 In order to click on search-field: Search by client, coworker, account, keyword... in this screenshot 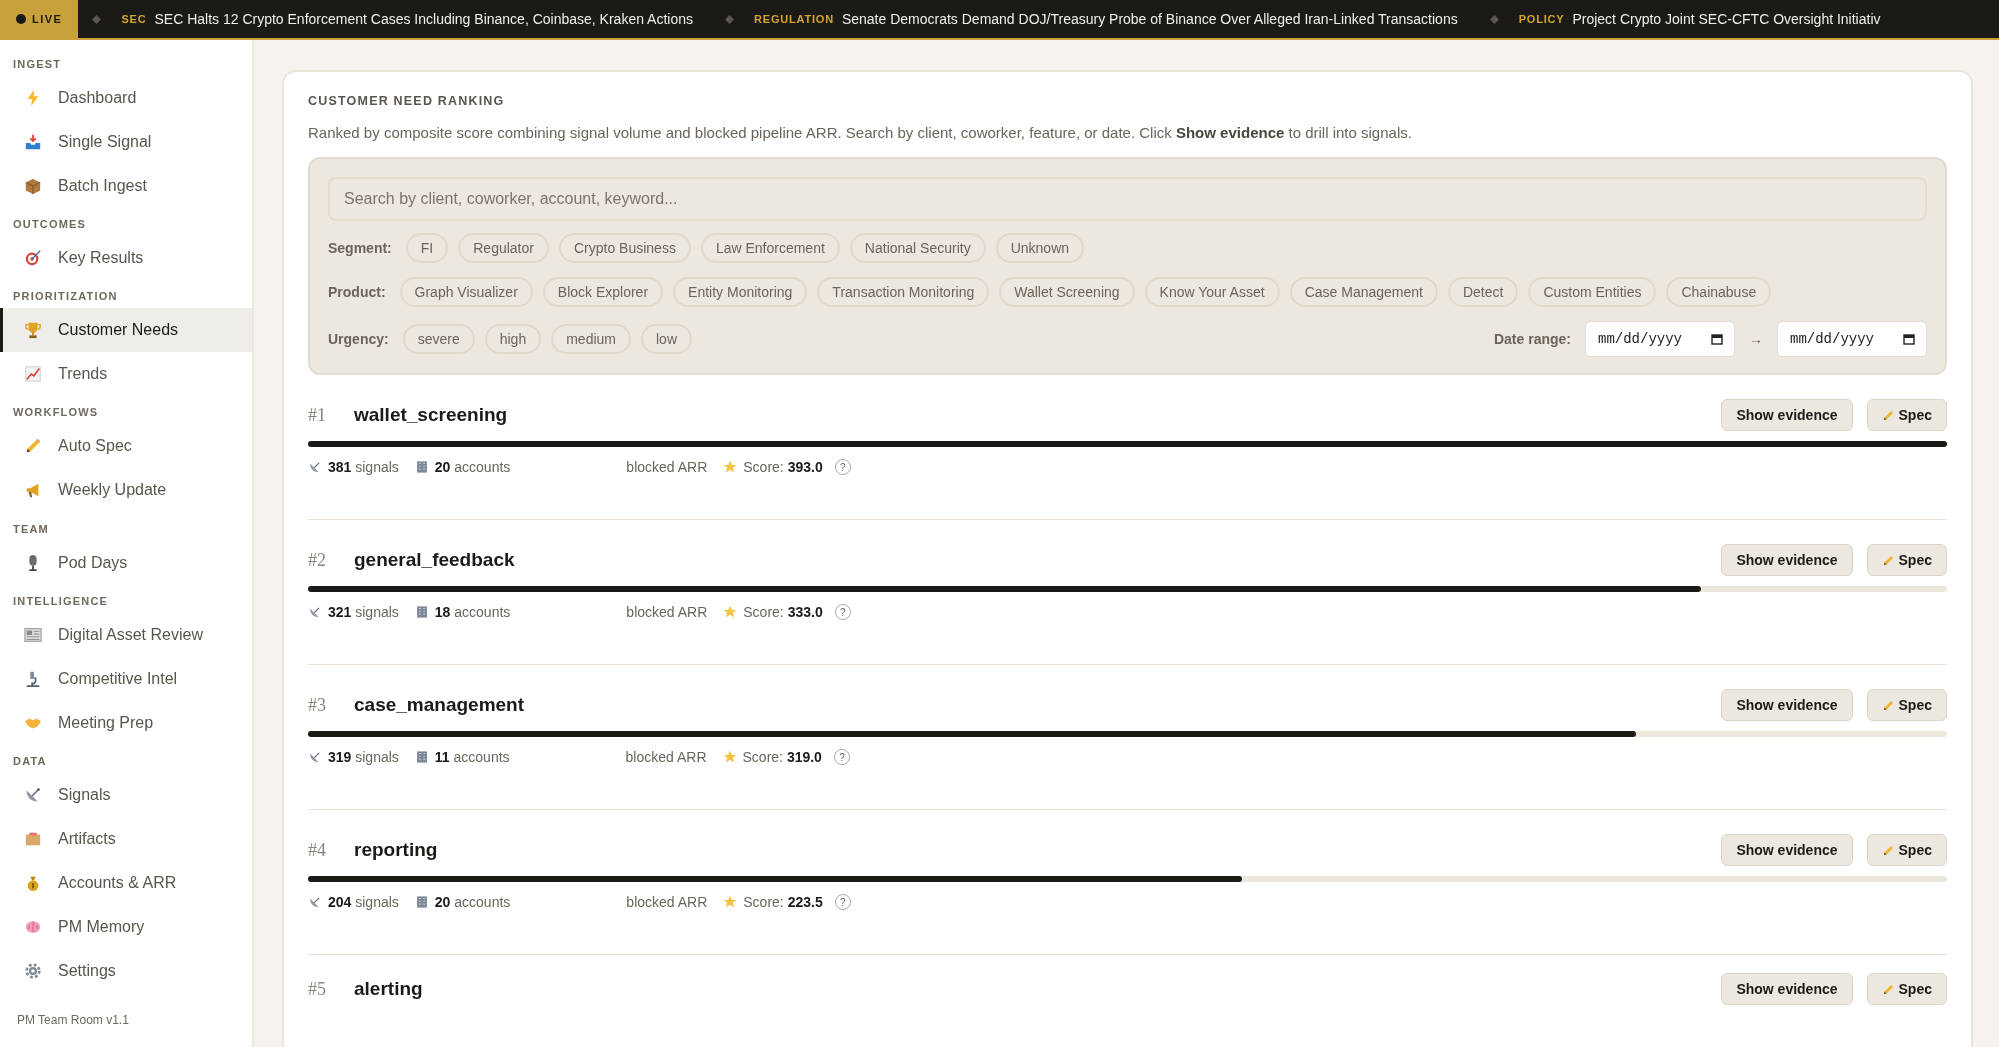, I will do `click(1127, 199)`.